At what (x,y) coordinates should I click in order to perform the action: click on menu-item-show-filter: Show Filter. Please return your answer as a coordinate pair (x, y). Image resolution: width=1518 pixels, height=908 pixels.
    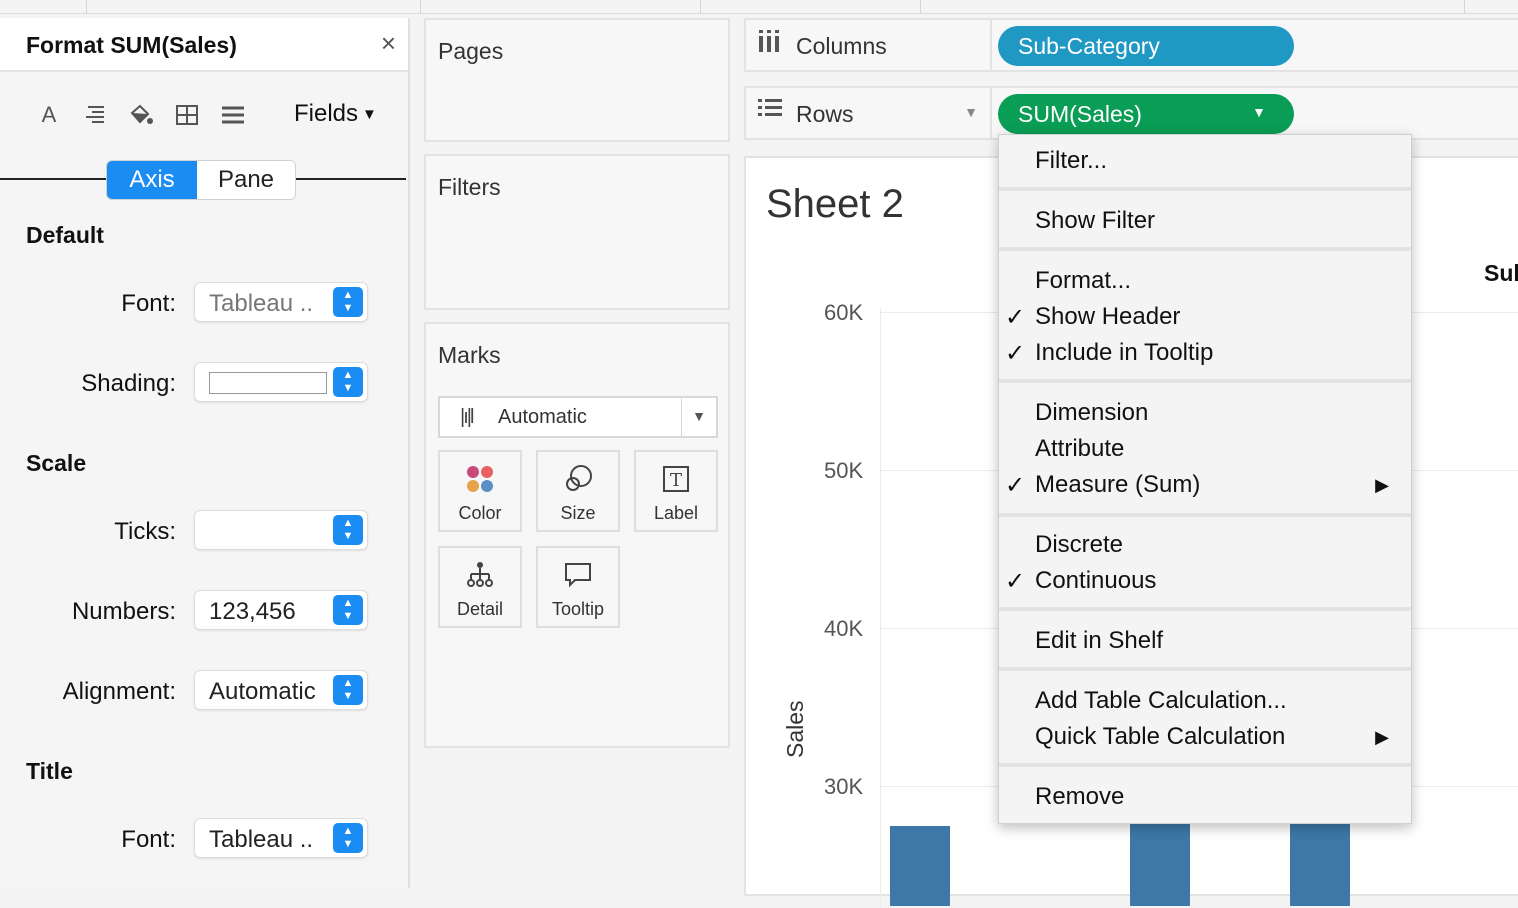
    Looking at the image, I should click on (1095, 221).